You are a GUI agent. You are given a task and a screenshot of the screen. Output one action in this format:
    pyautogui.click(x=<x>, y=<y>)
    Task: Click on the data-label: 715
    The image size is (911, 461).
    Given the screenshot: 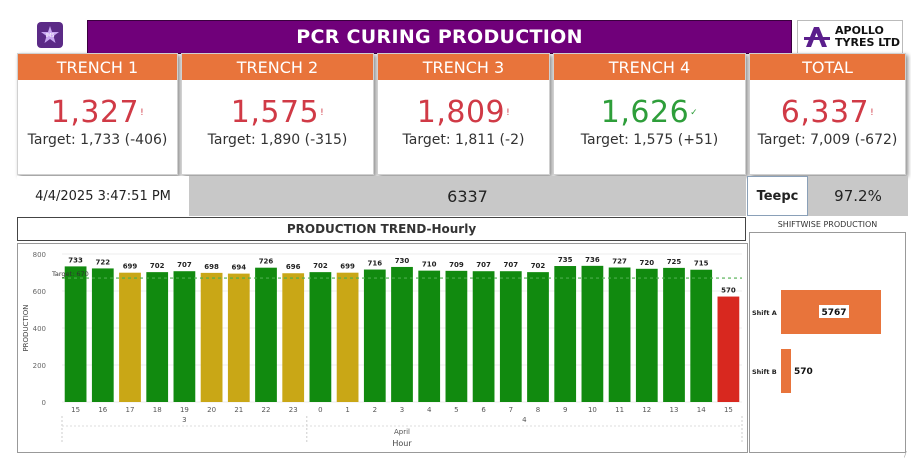 What is the action you would take?
    pyautogui.click(x=701, y=264)
    